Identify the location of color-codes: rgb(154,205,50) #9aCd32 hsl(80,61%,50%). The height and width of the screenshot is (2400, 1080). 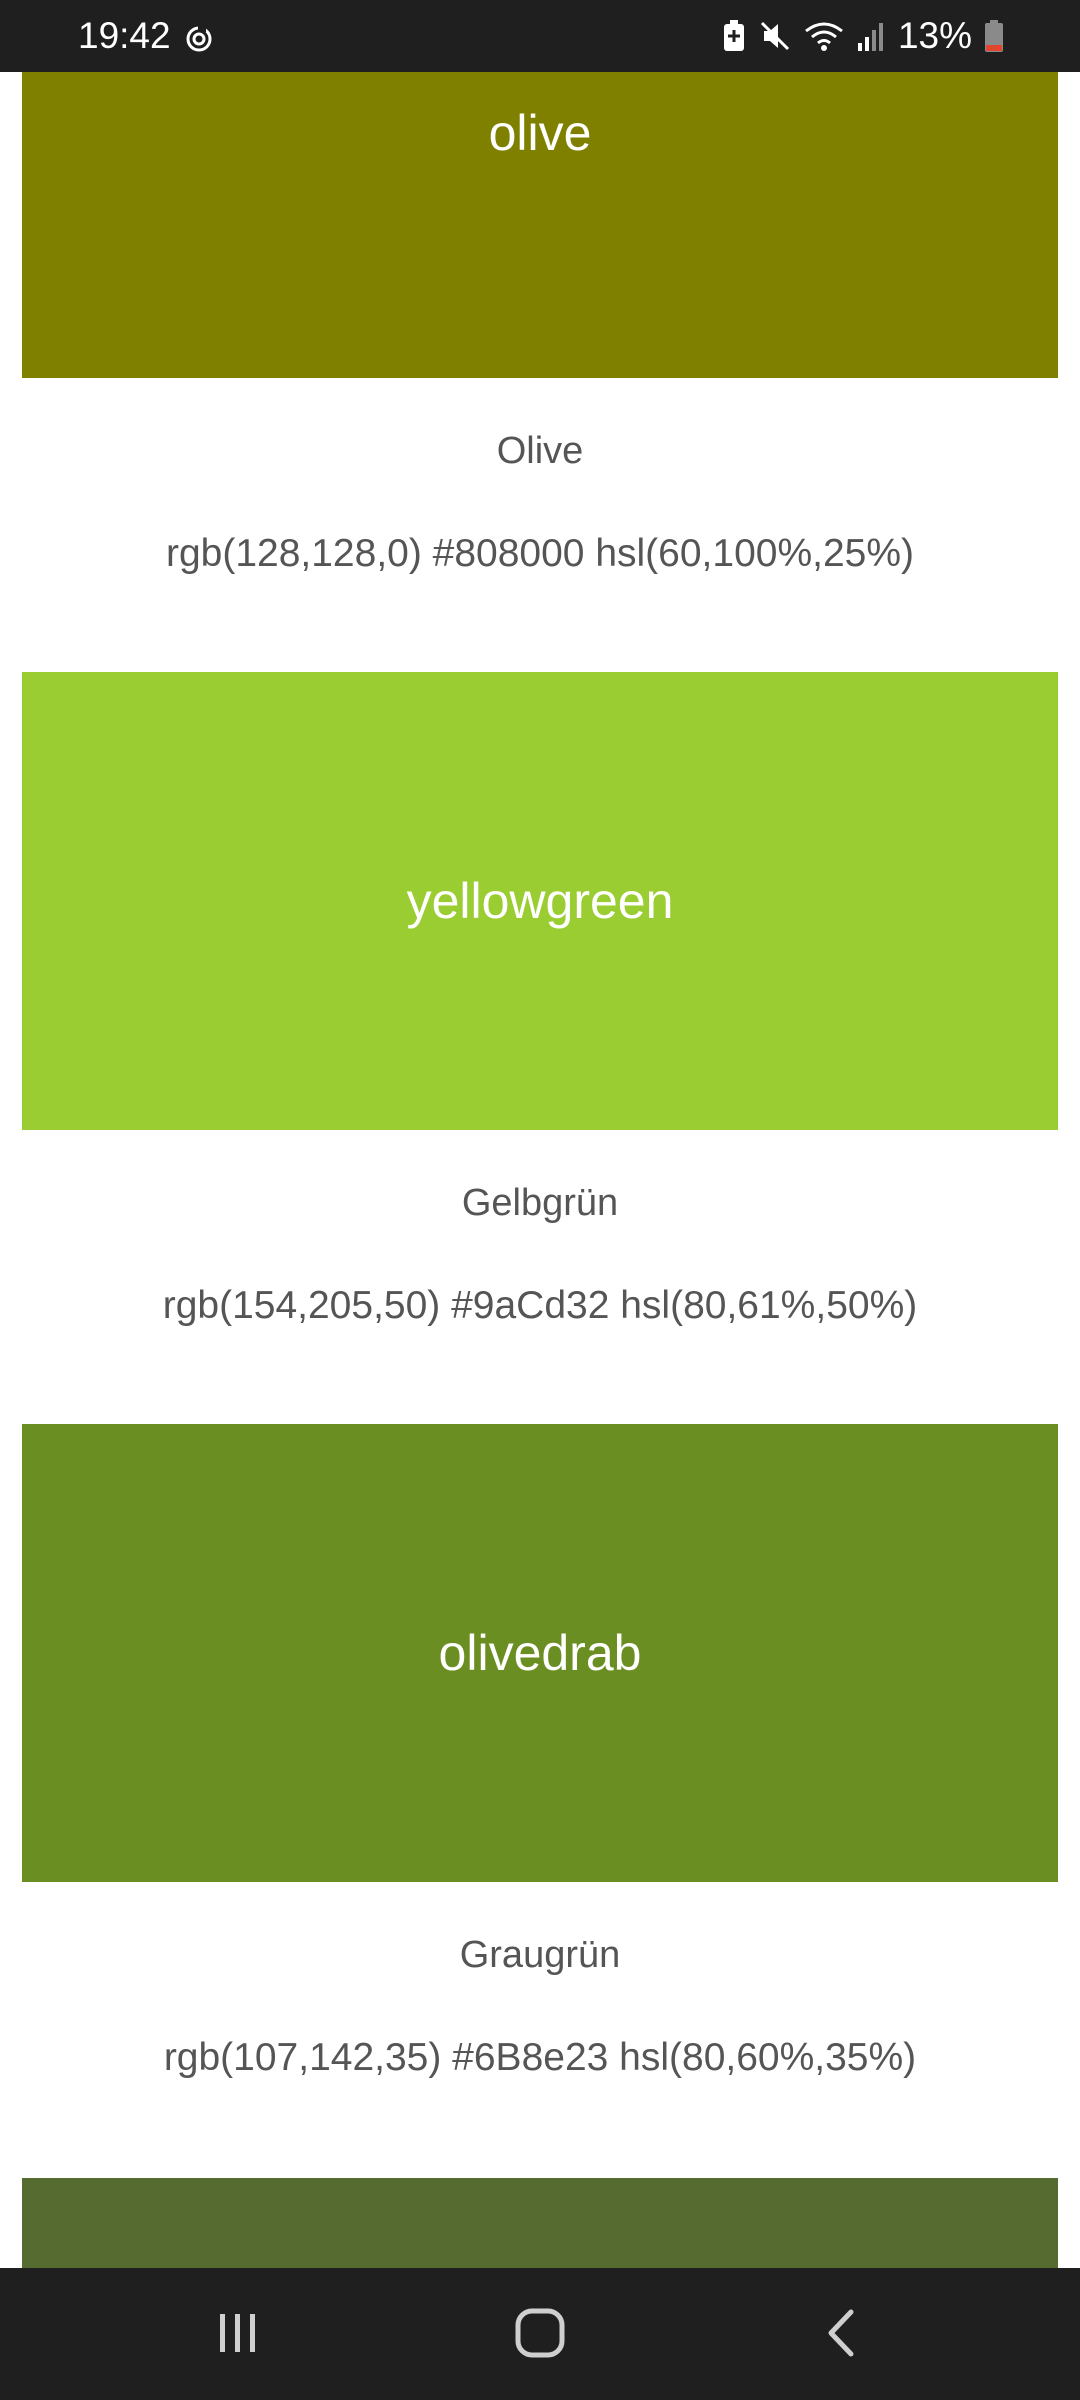
(540, 1305).